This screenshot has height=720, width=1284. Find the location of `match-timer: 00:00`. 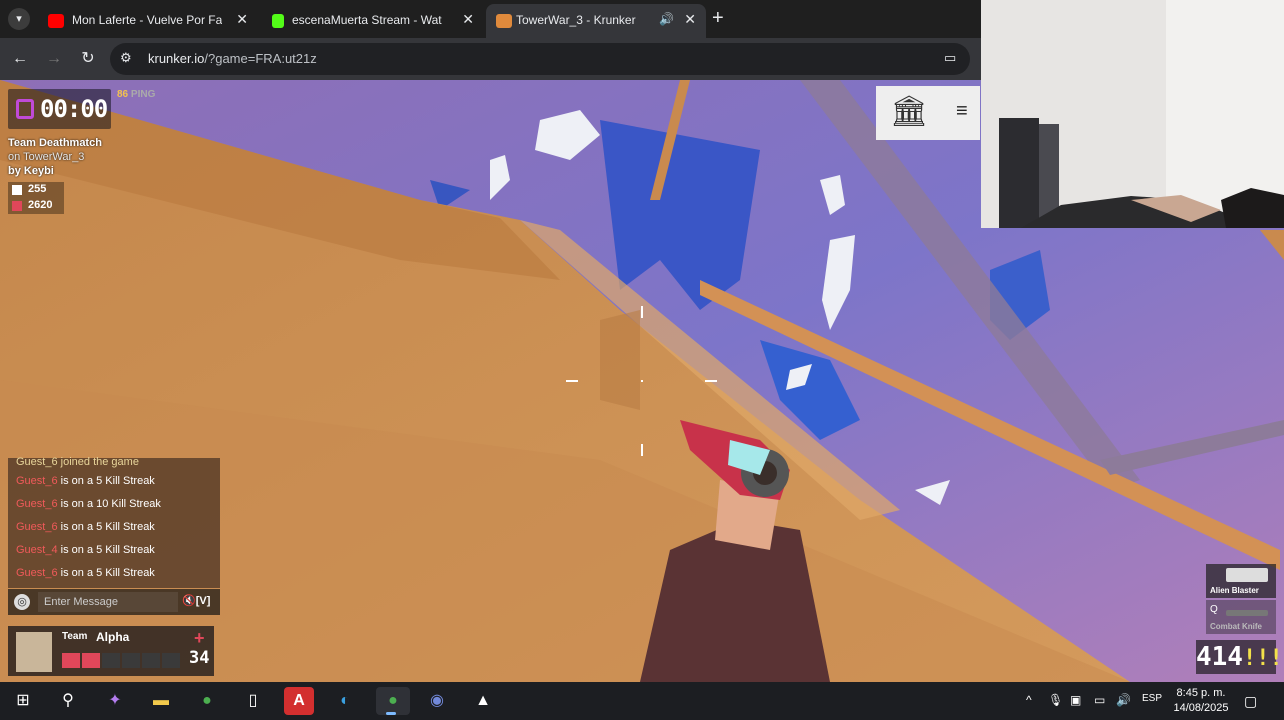

match-timer: 00:00 is located at coordinates (59, 109).